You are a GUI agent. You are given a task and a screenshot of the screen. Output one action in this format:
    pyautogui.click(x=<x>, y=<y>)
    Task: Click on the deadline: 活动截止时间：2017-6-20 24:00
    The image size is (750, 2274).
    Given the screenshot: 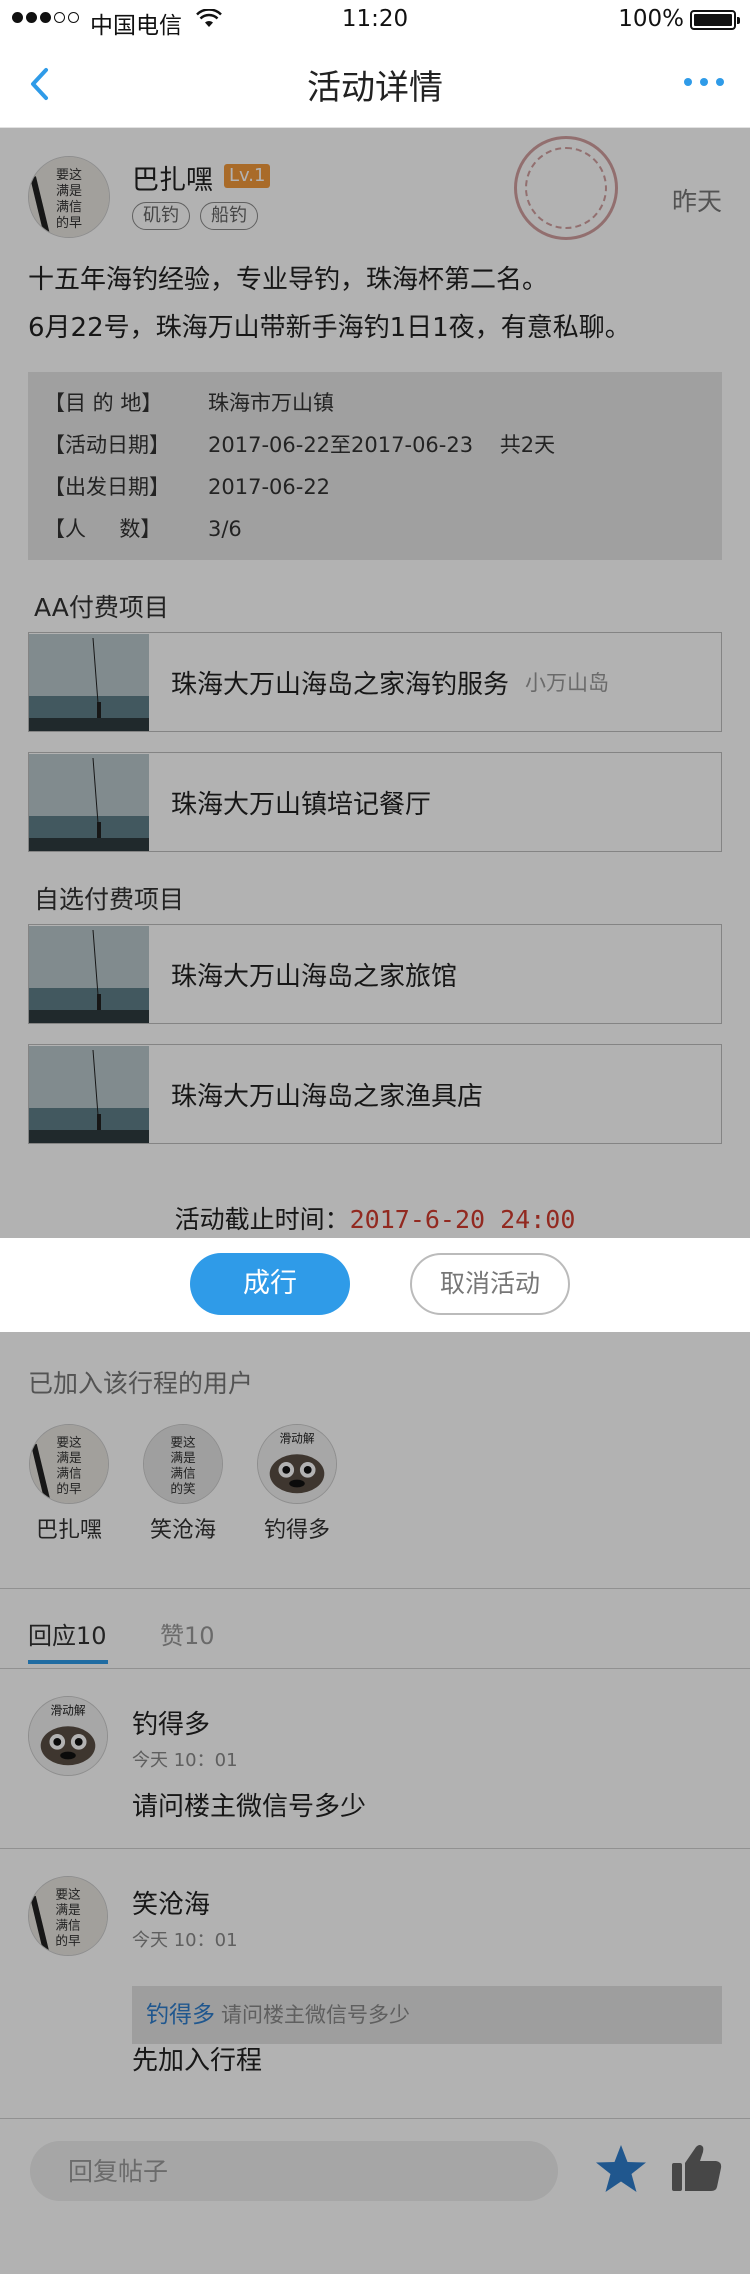 What is the action you would take?
    pyautogui.click(x=375, y=1218)
    